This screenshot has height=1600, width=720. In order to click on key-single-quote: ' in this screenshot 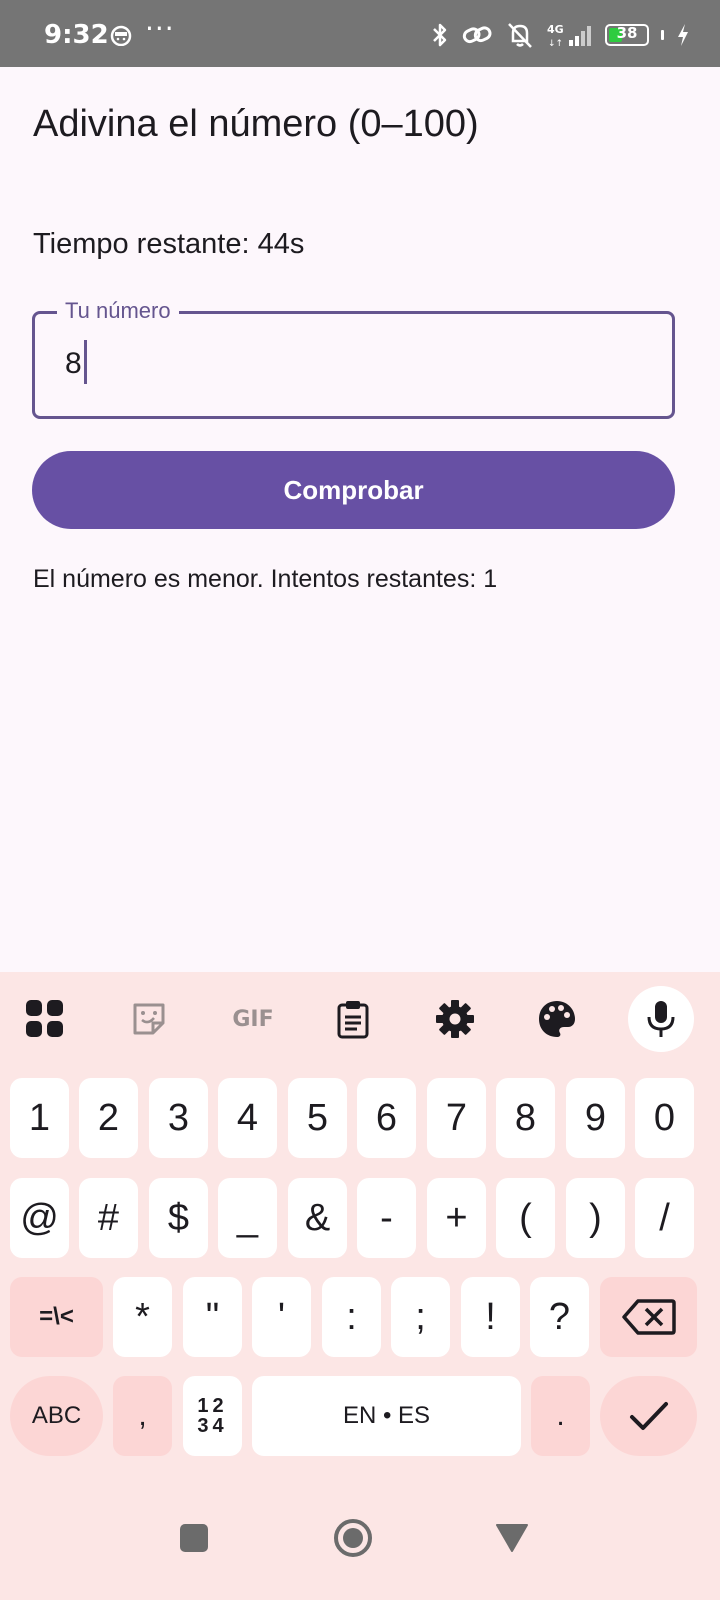, I will do `click(281, 1317)`.